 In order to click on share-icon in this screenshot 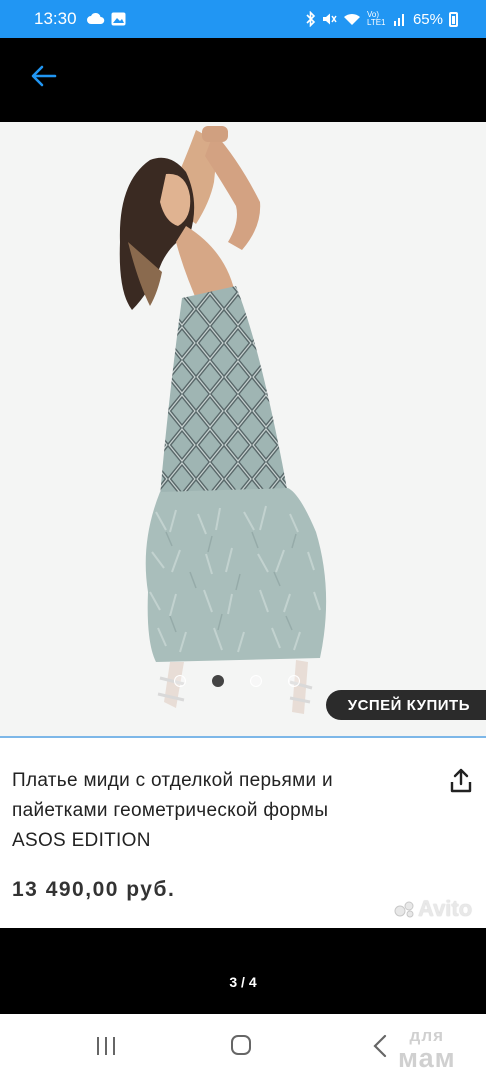, I will do `click(461, 780)`.